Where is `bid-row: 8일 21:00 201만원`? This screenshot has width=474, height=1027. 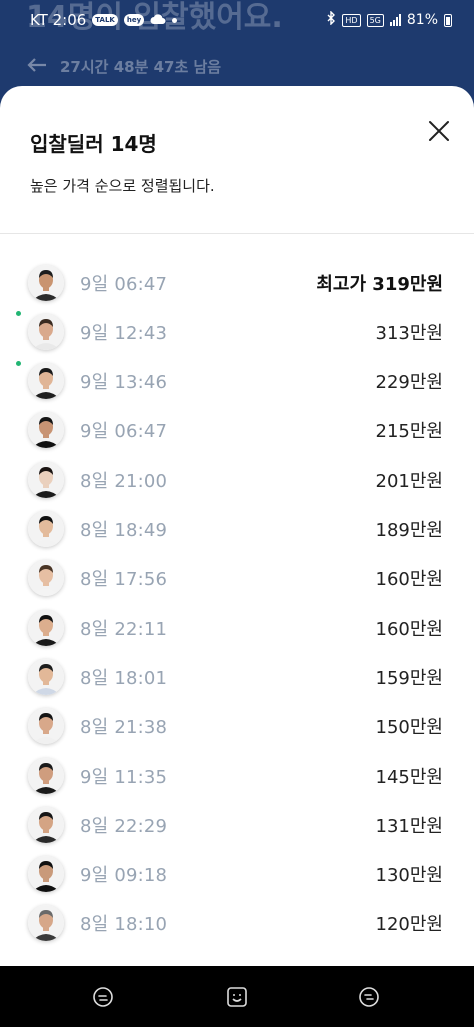
bid-row: 8일 21:00 201만원 is located at coordinates (237, 479).